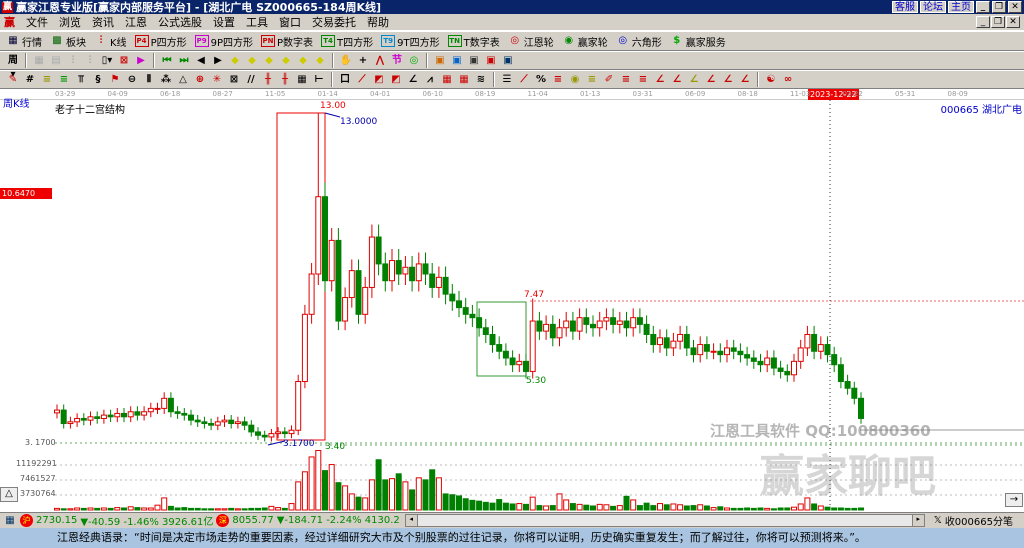  I want to click on gold-coin-icon: ◉, so click(575, 80).